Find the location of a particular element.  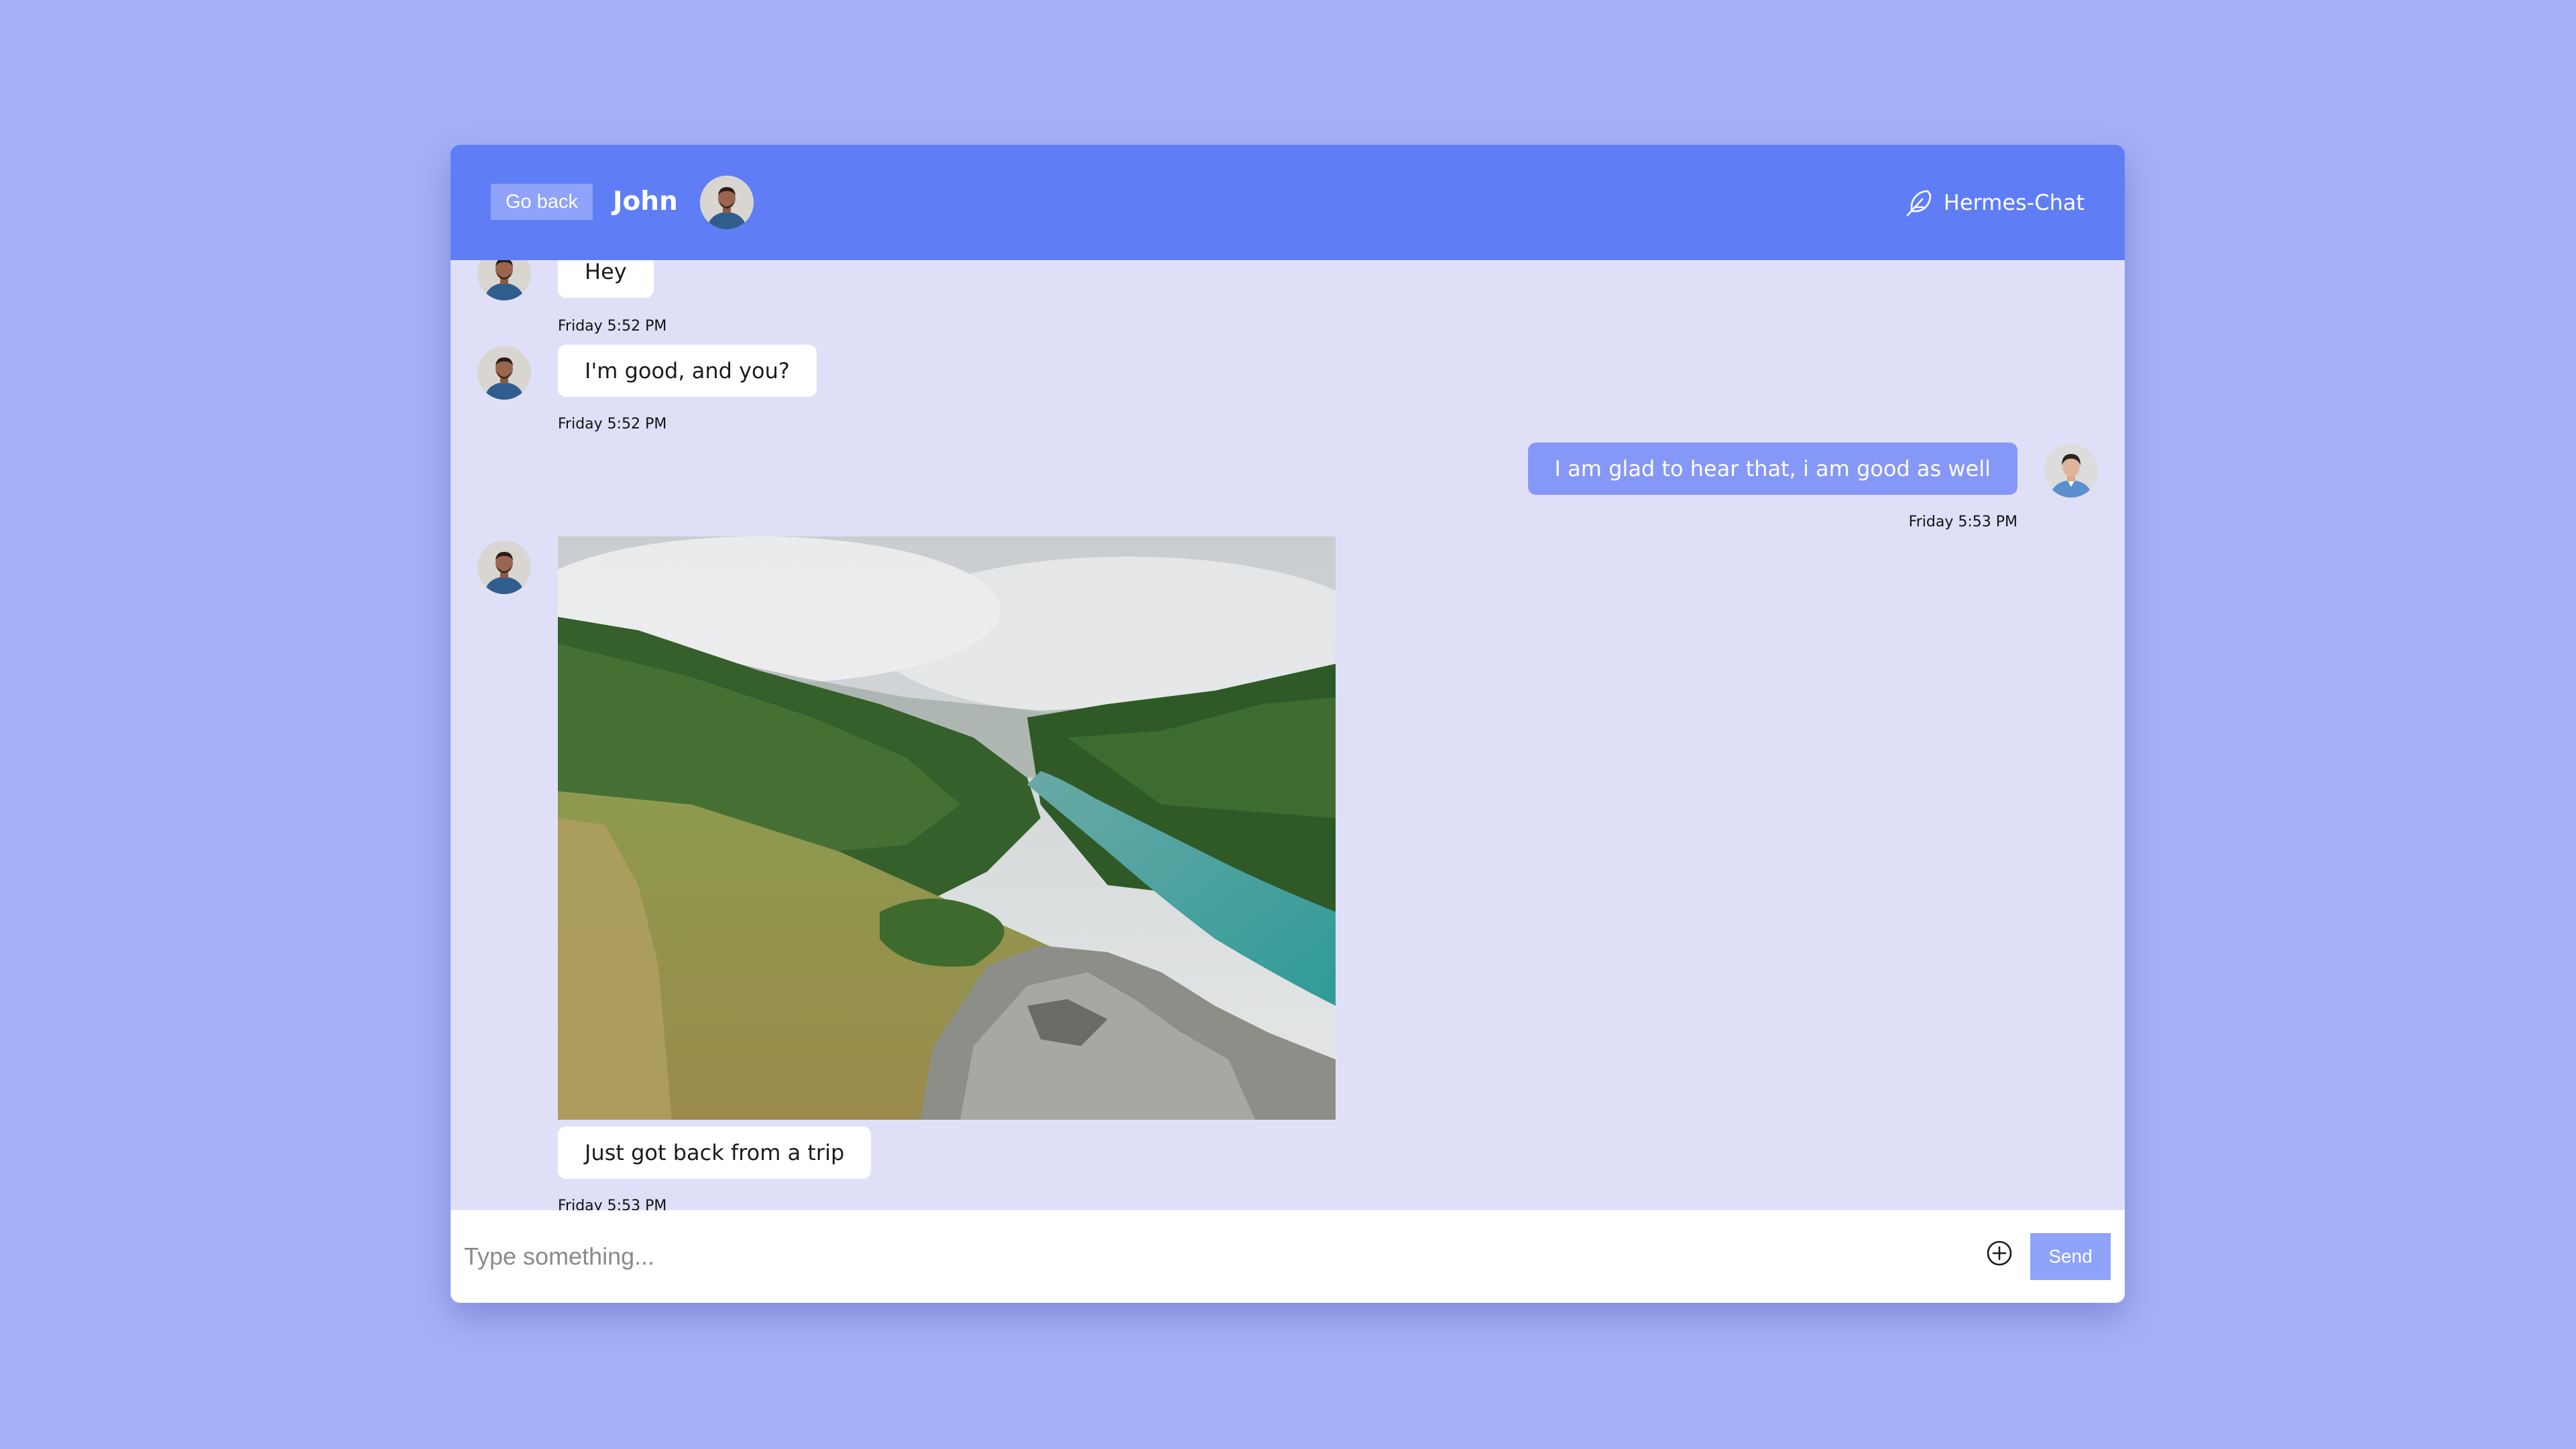

landscape-photo is located at coordinates (947, 828).